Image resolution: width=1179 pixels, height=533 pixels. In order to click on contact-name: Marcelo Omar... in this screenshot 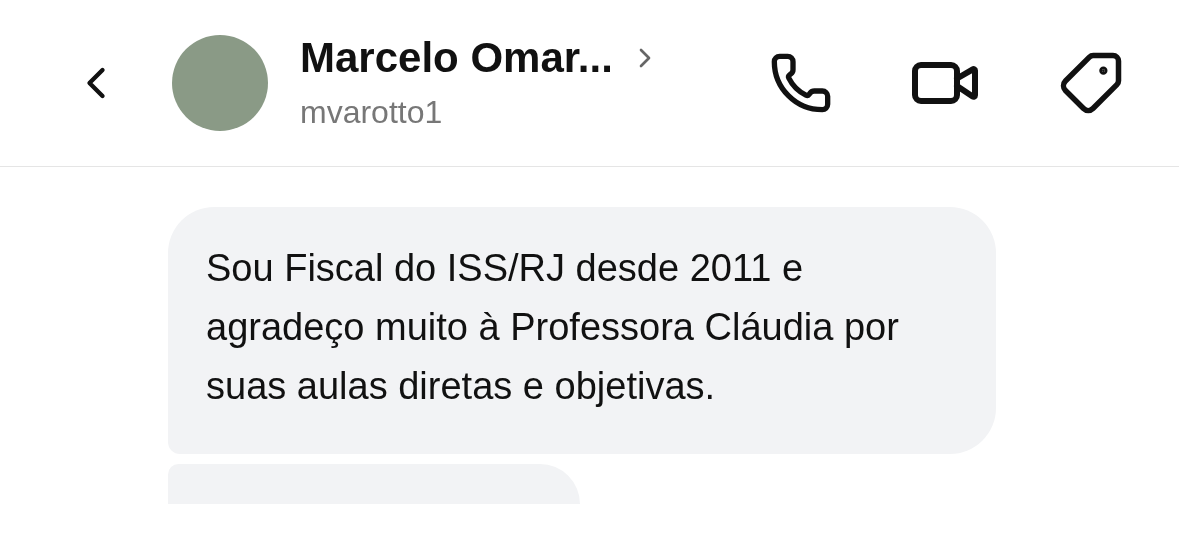, I will do `click(456, 58)`.